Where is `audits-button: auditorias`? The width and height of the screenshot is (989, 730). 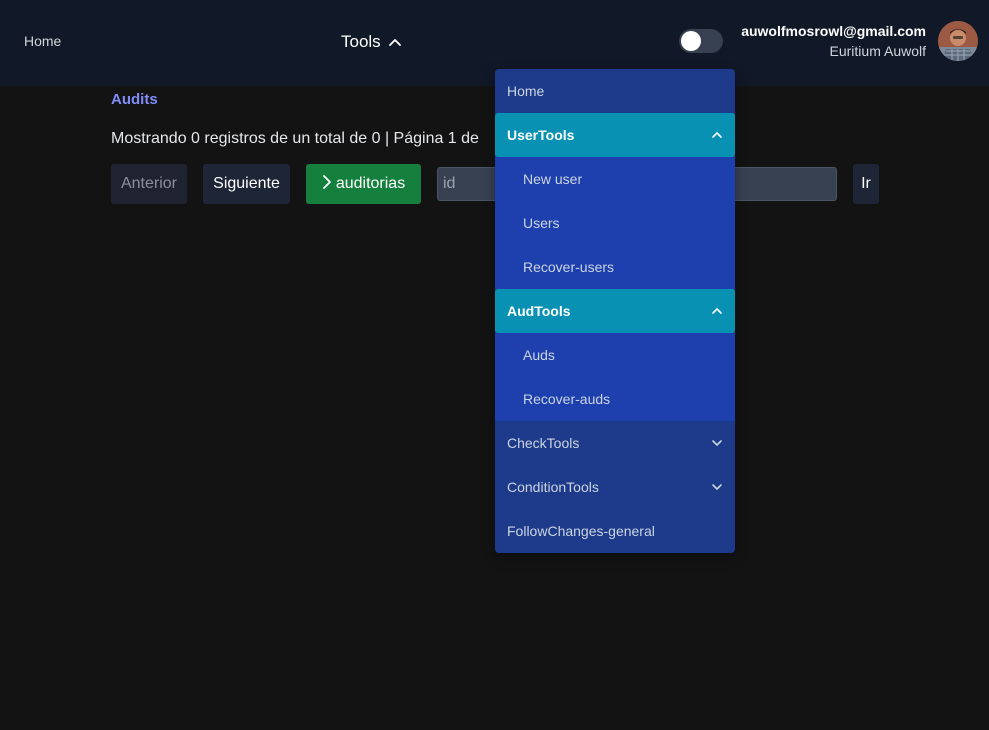 audits-button: auditorias is located at coordinates (363, 184).